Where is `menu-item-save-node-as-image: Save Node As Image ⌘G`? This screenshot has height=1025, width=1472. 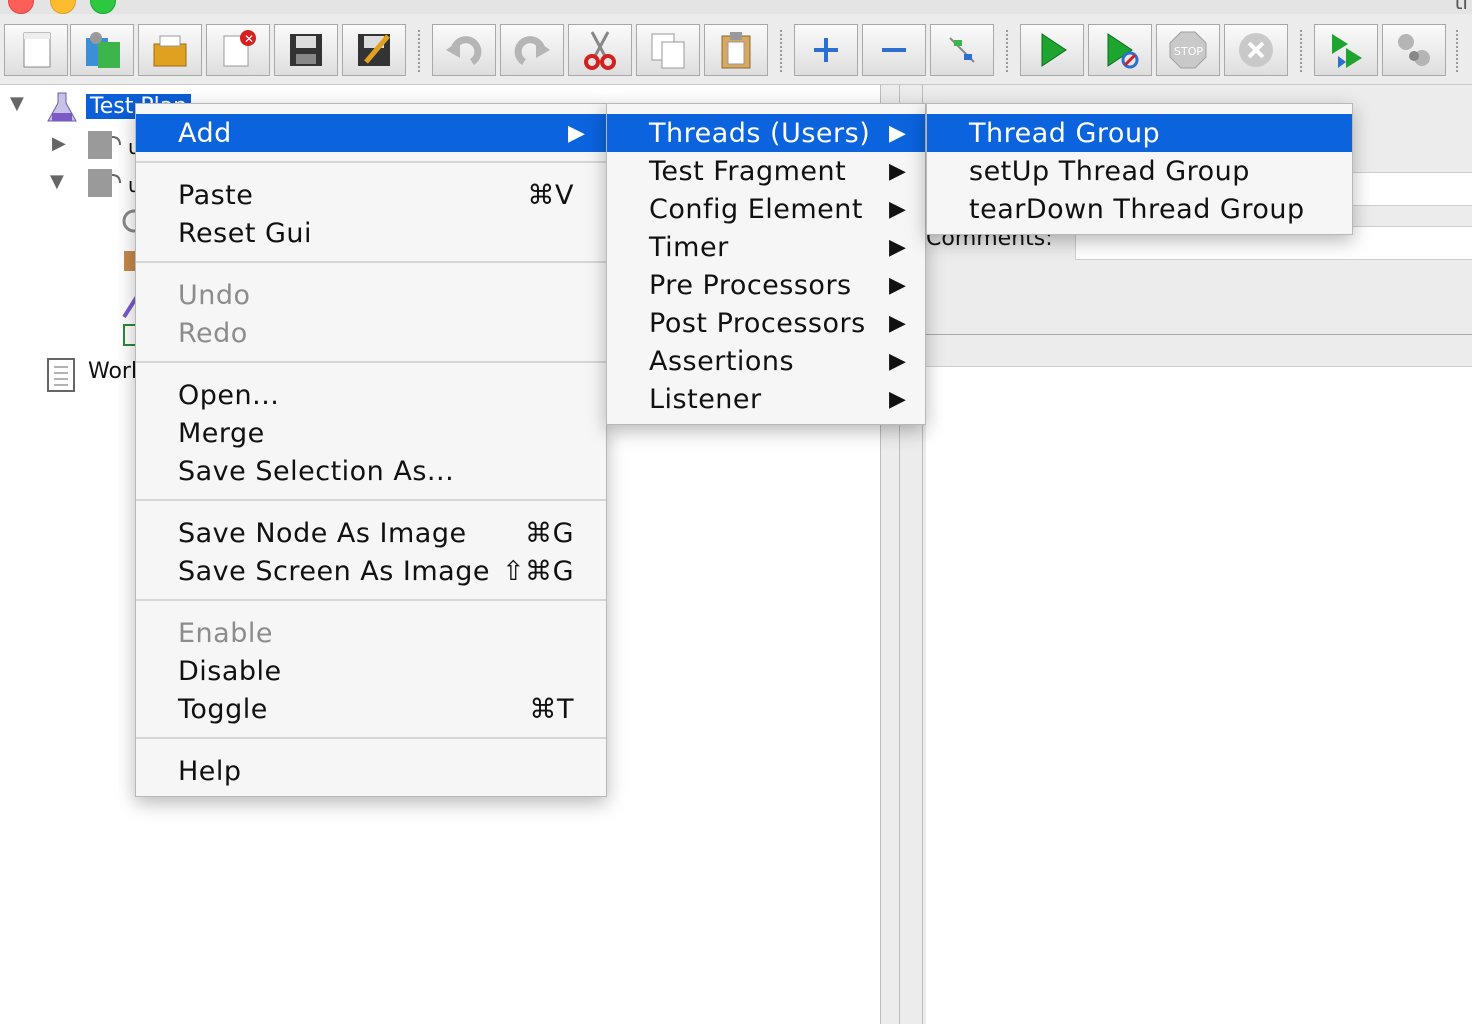
menu-item-save-node-as-image: Save Node As Image ⌘G is located at coordinates (371, 533).